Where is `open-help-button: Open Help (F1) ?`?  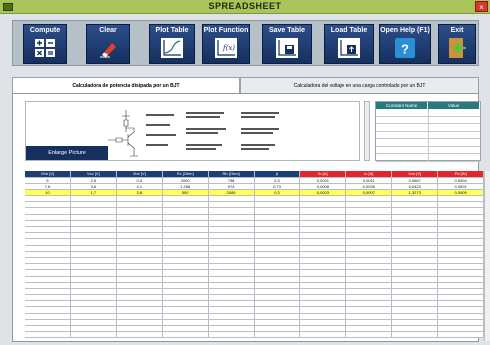 open-help-button: Open Help (F1) ? is located at coordinates (405, 44).